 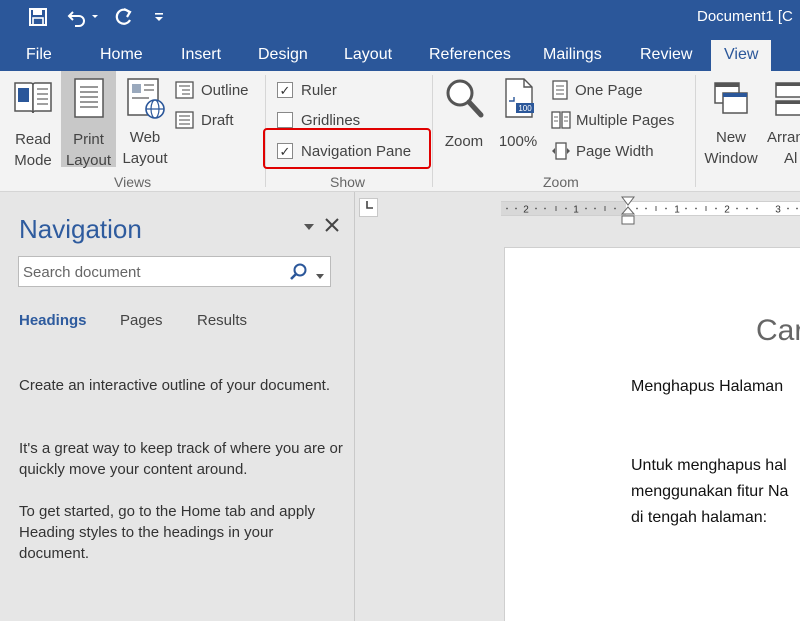 I want to click on page-width-icon, so click(x=561, y=151).